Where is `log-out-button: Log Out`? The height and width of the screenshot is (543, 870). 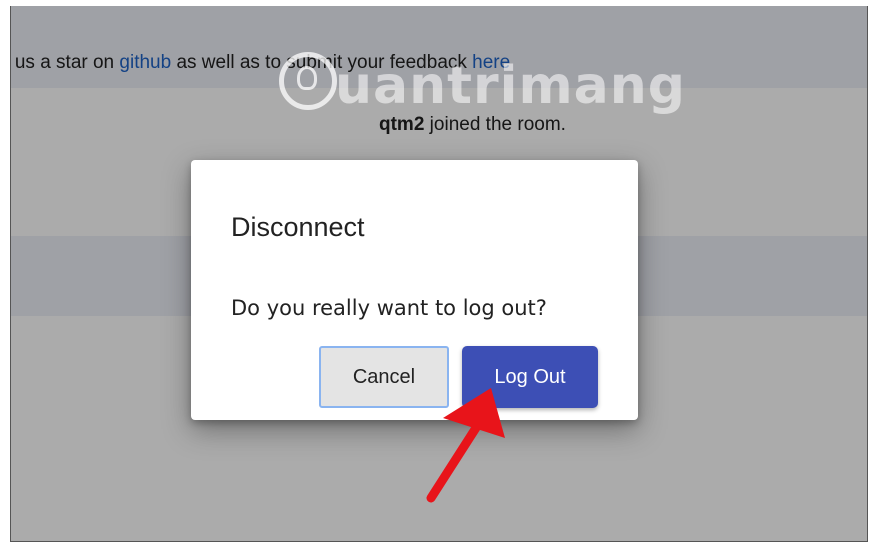
log-out-button: Log Out is located at coordinates (530, 377).